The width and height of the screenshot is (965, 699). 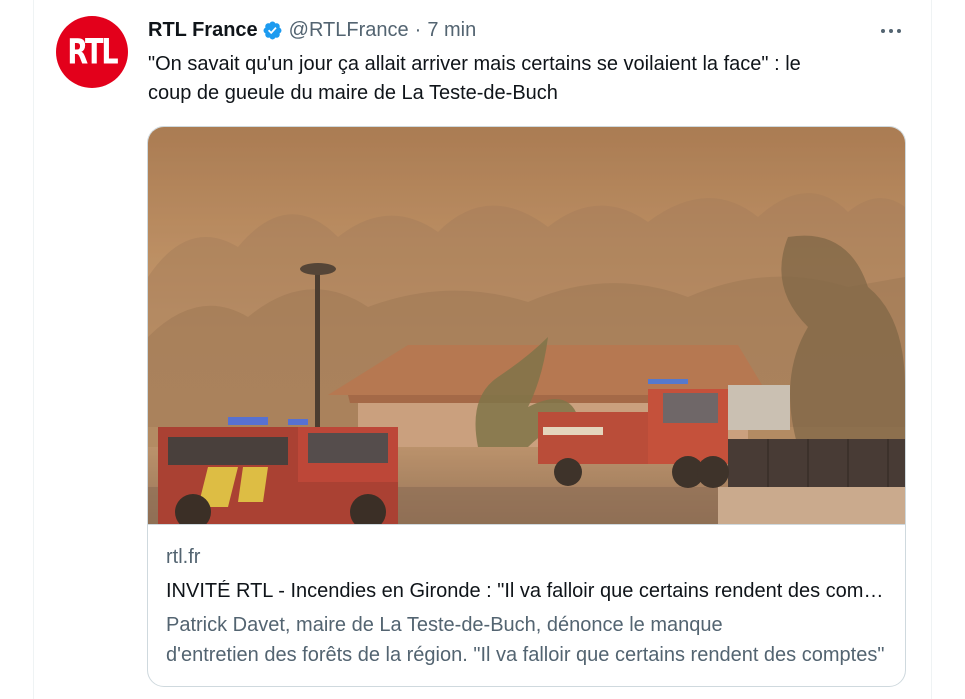 What do you see at coordinates (451, 30) in the screenshot?
I see `tweet-timestamp: 7 min` at bounding box center [451, 30].